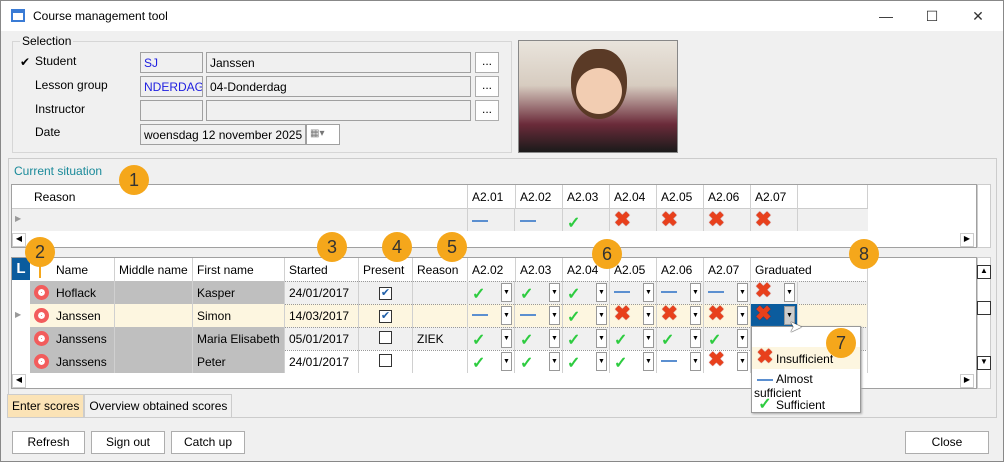 This screenshot has height=462, width=1004. Describe the element at coordinates (984, 308) in the screenshot. I see `scroll-thumb` at that location.